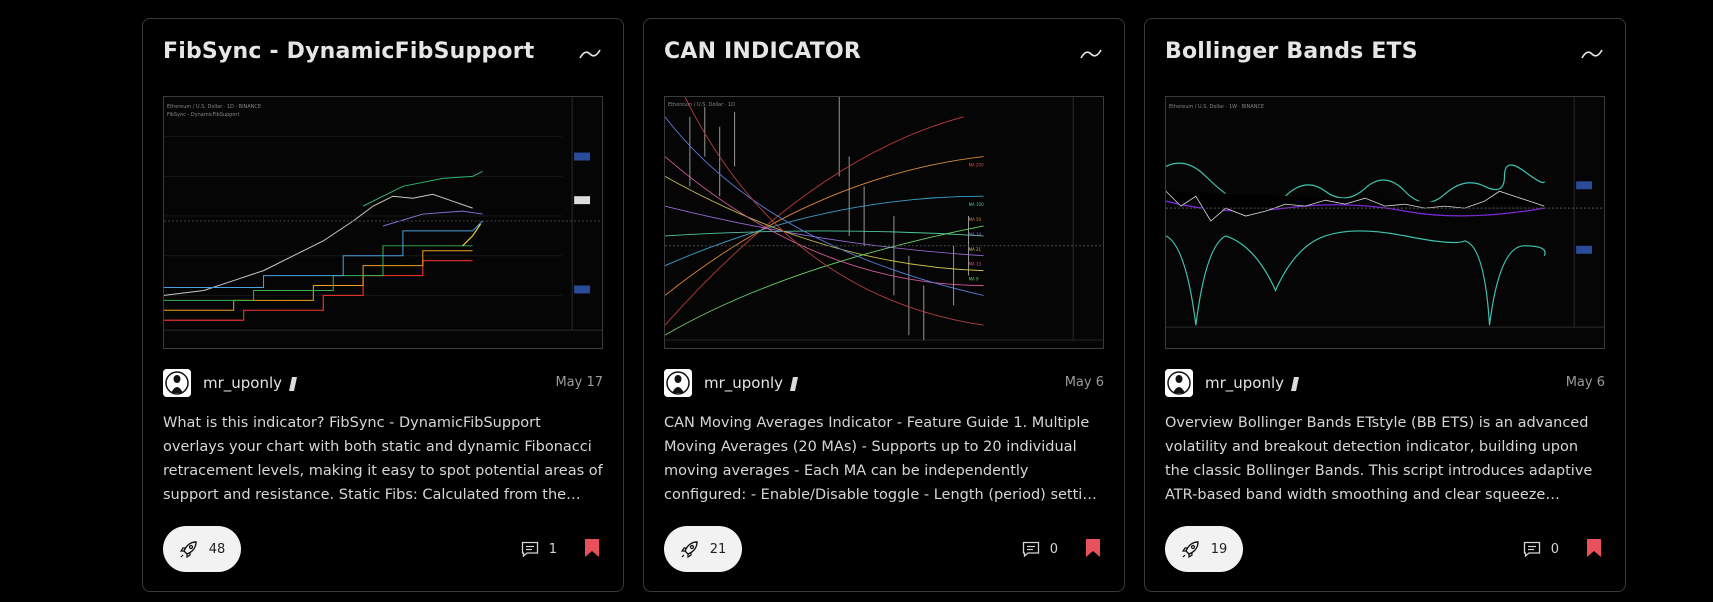 The height and width of the screenshot is (602, 1713). Describe the element at coordinates (383, 384) in the screenshot. I see `author-row: mr_uponly May 17` at that location.